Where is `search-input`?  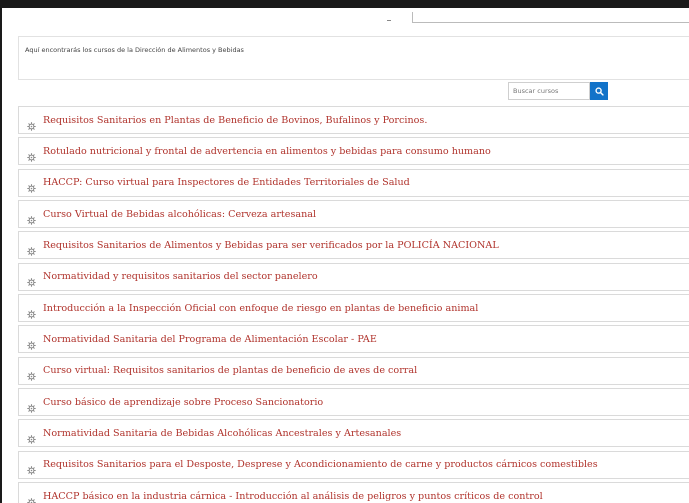
search-input is located at coordinates (549, 91).